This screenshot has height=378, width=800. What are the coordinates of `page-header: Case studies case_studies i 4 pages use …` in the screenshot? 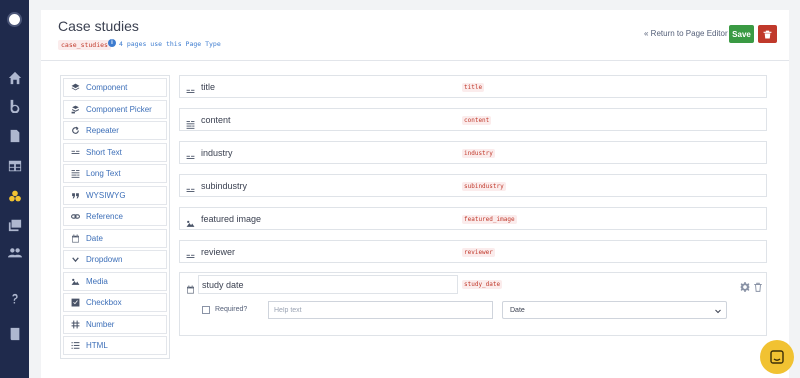 It's located at (415, 35).